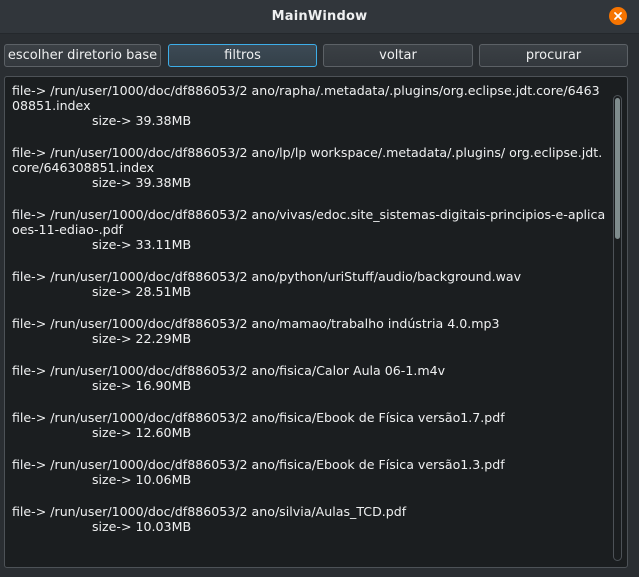 This screenshot has height=577, width=639. What do you see at coordinates (142, 385) in the screenshot?
I see `file-size: size-> 16.90MB` at bounding box center [142, 385].